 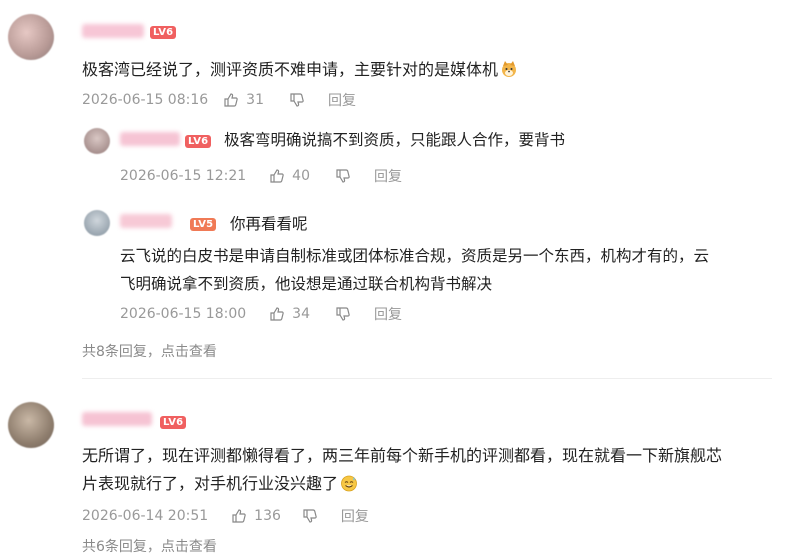 I want to click on shiba-dog-emoji-icon, so click(x=509, y=68).